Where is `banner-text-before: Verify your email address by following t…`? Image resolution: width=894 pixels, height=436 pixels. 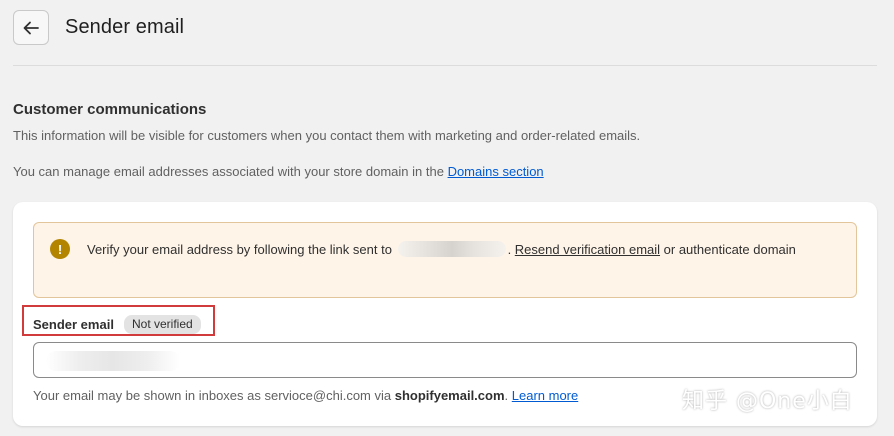 banner-text-before: Verify your email address by following t… is located at coordinates (239, 249).